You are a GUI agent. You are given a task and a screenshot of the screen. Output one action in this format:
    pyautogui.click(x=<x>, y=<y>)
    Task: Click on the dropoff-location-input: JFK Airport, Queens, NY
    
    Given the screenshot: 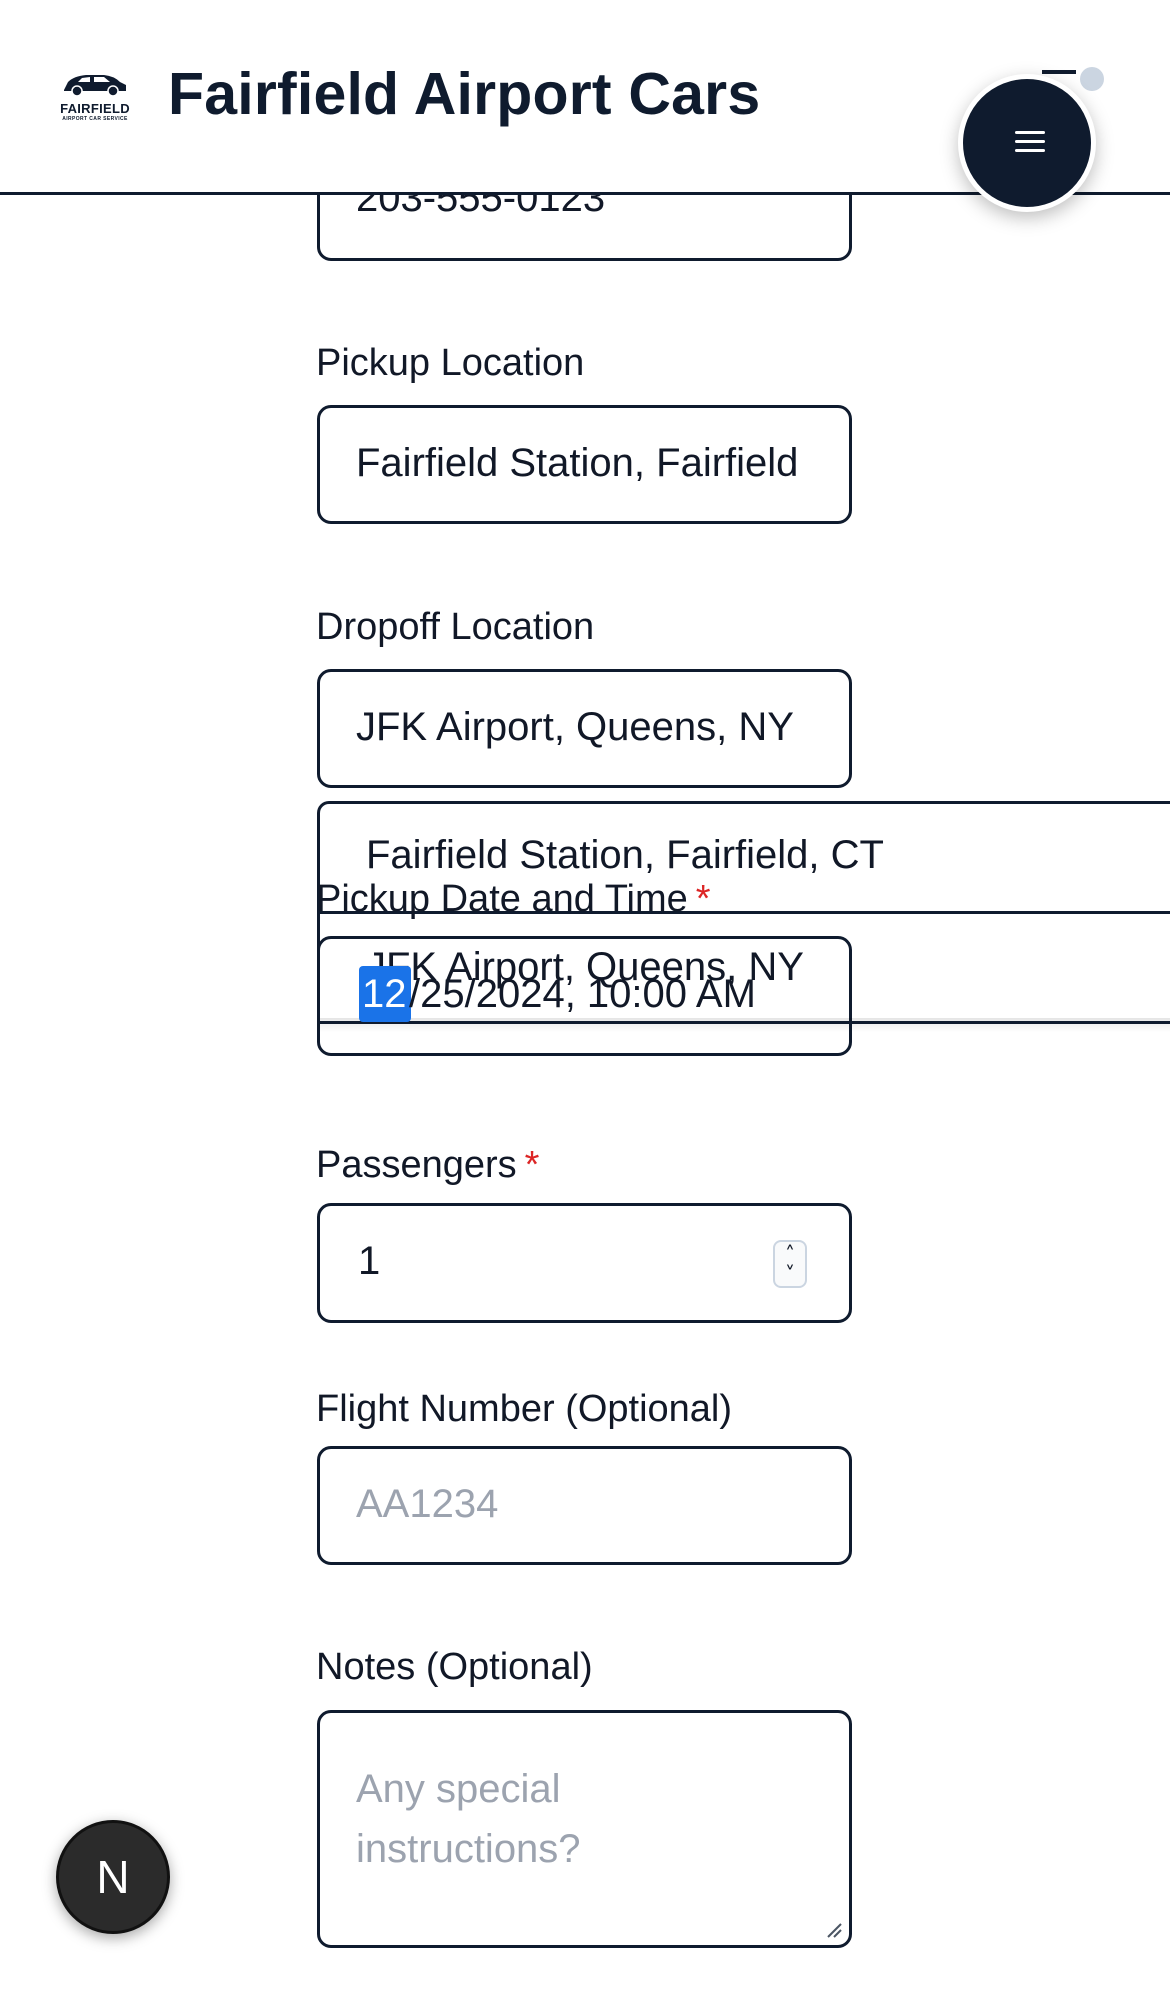 What is the action you would take?
    pyautogui.click(x=584, y=728)
    